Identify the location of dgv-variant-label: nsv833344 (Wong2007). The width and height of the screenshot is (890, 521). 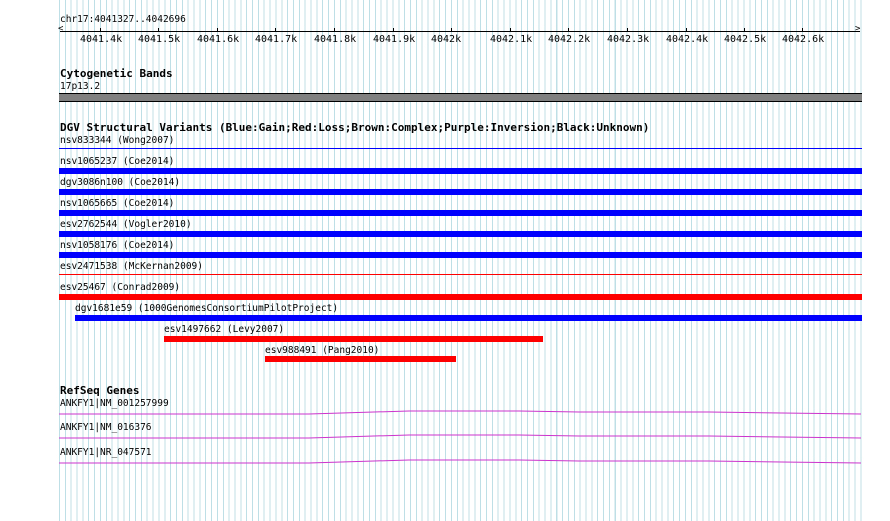
(117, 140).